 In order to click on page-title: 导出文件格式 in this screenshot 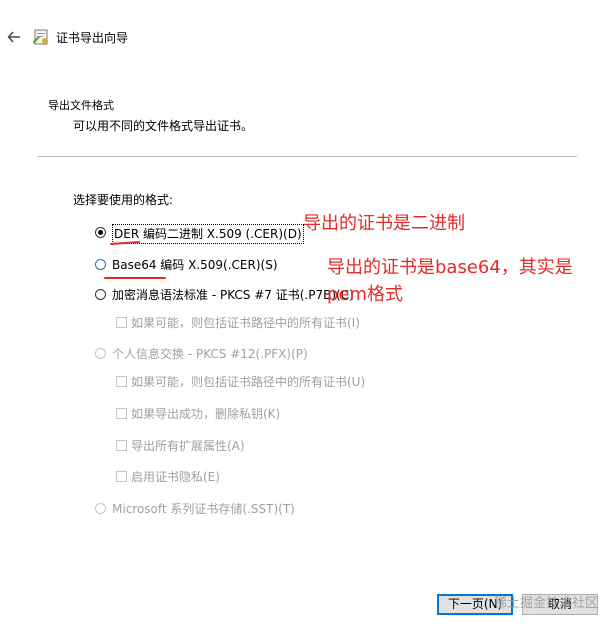, I will do `click(81, 105)`.